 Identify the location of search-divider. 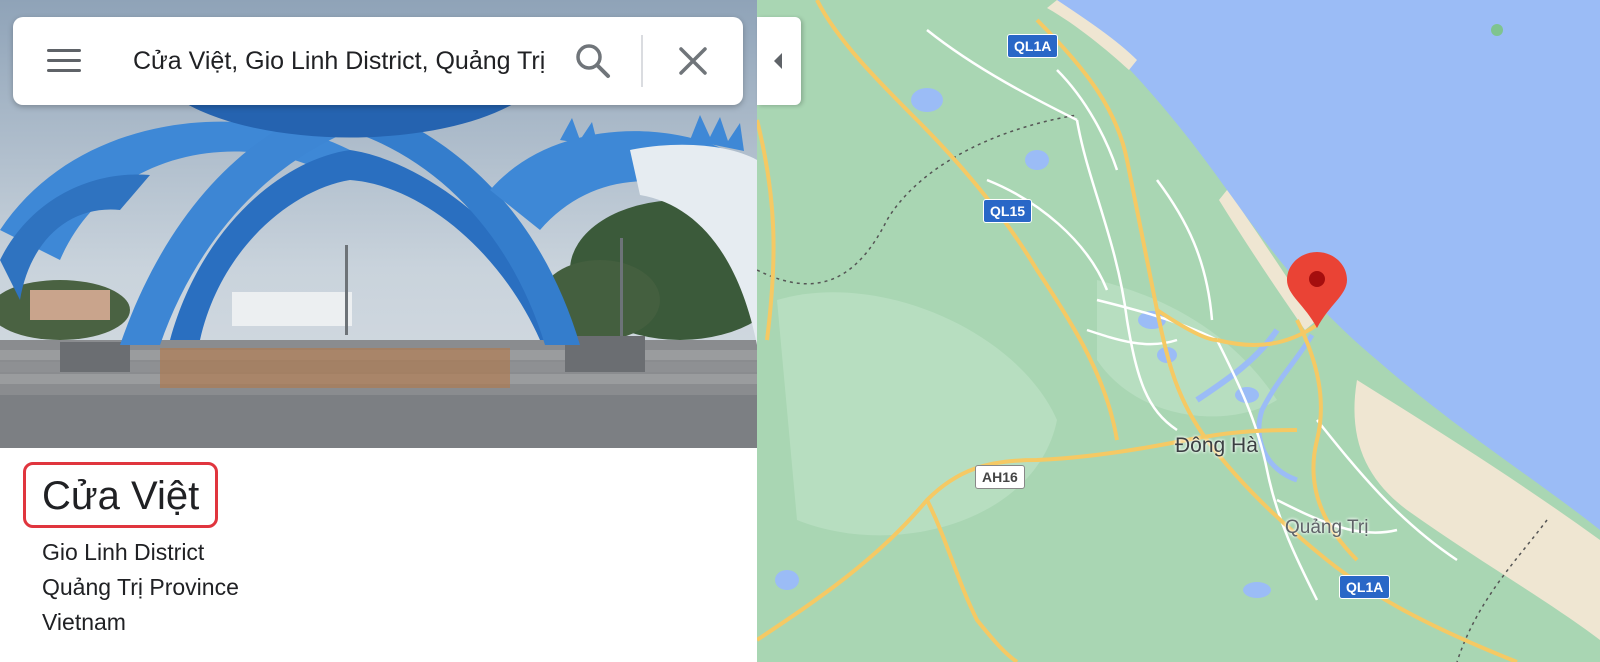
(642, 61).